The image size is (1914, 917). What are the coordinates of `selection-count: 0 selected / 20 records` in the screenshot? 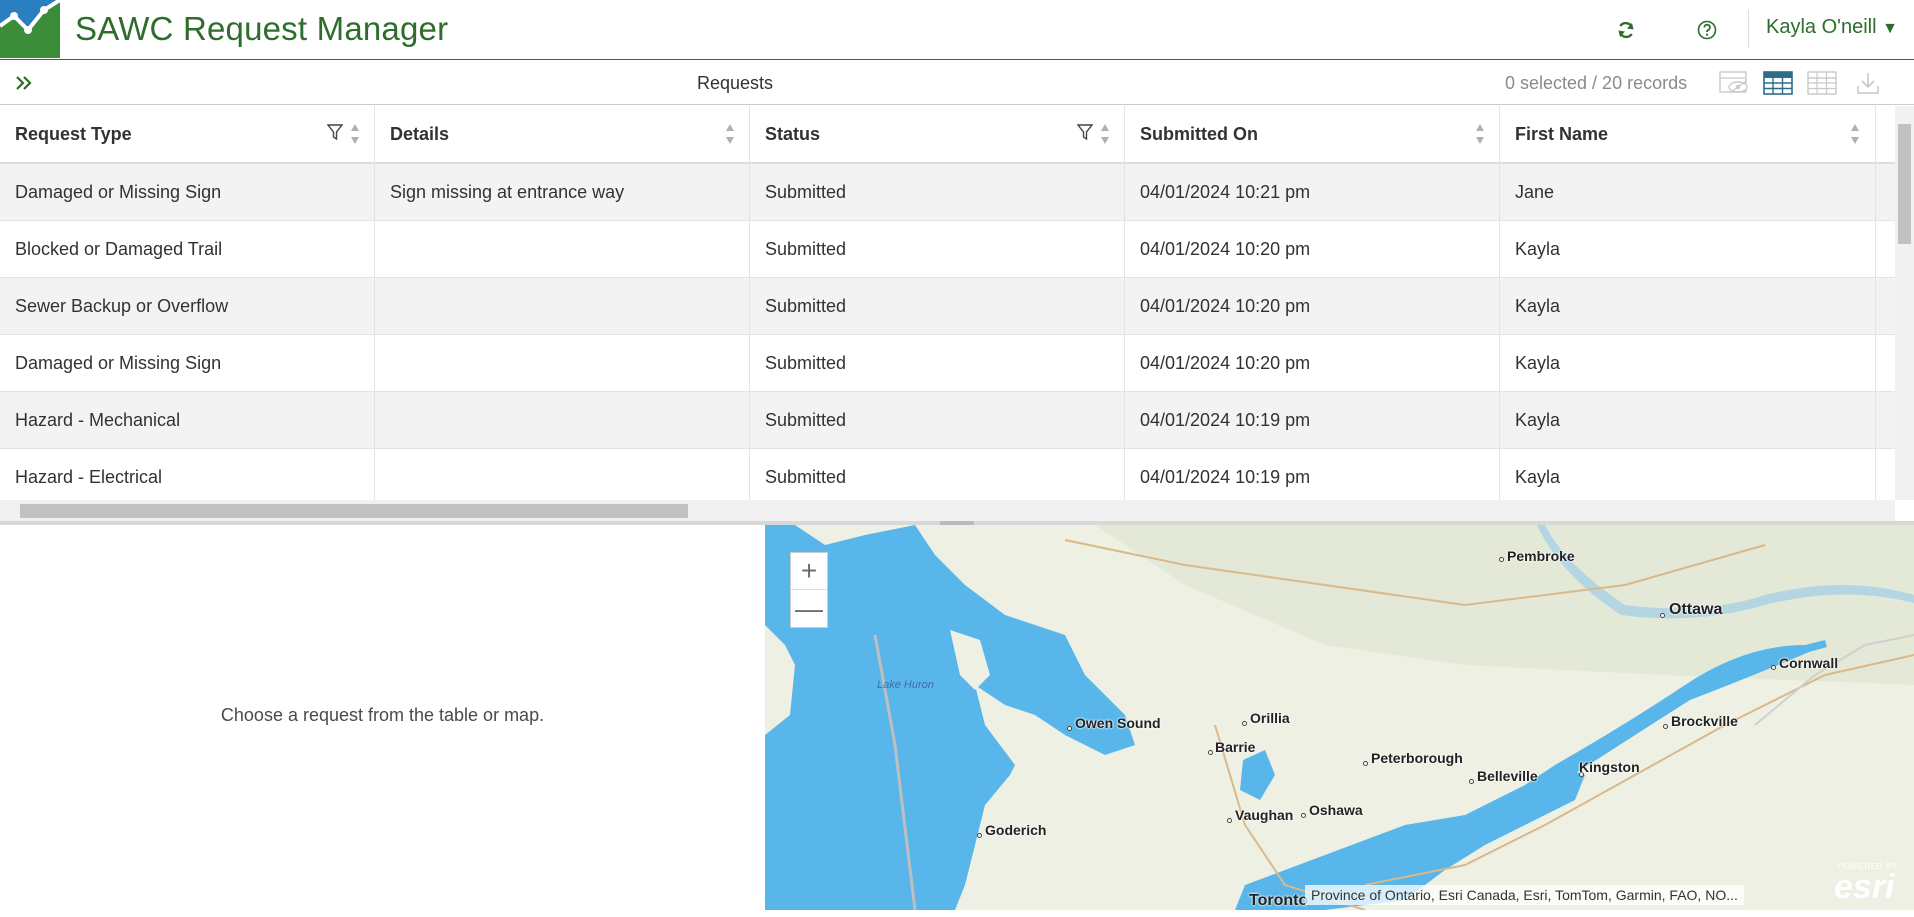 It's located at (1596, 83).